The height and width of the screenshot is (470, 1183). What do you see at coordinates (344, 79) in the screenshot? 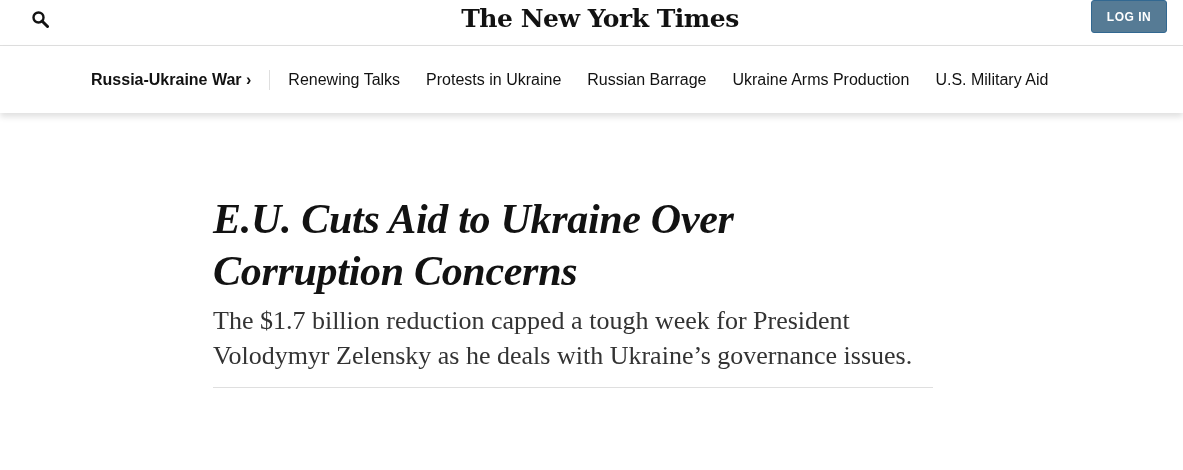
I see `nav-link: Renewing Talks` at bounding box center [344, 79].